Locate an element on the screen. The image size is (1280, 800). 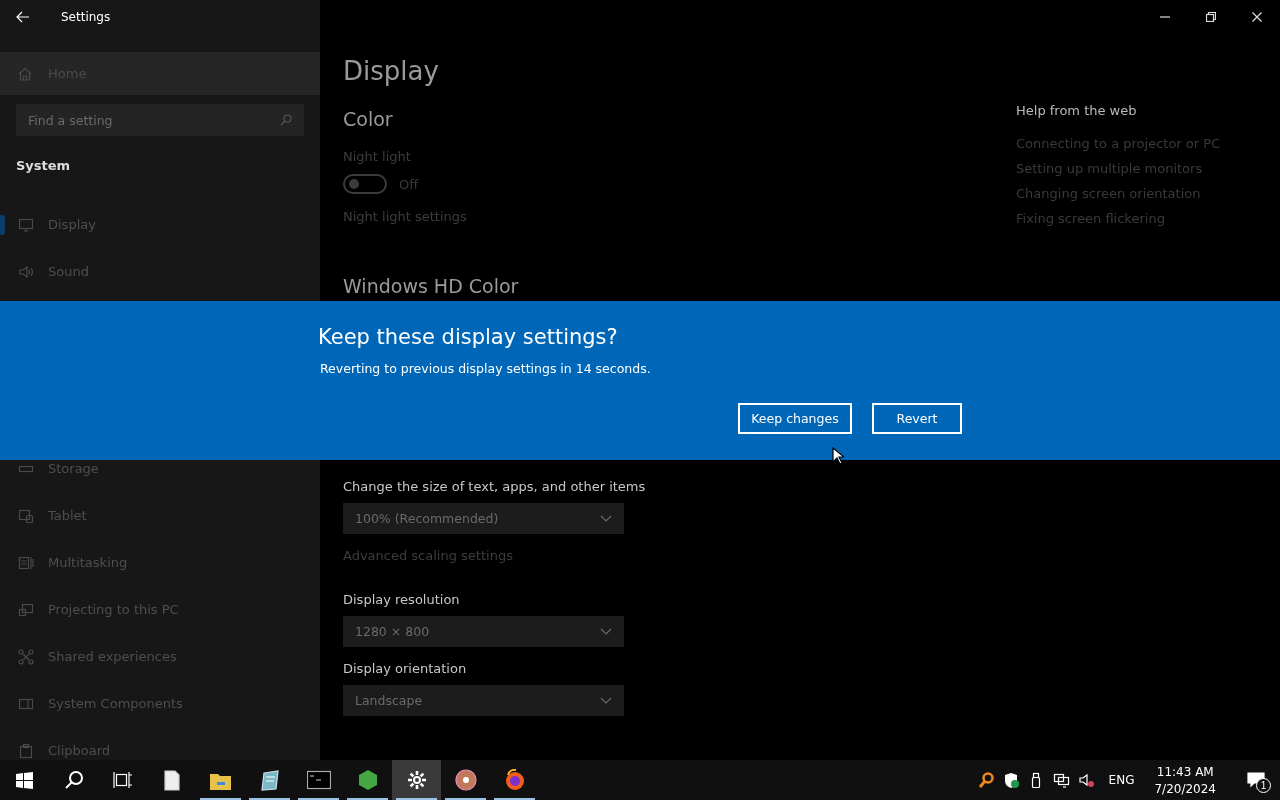
settings-icon is located at coordinates (416, 780).